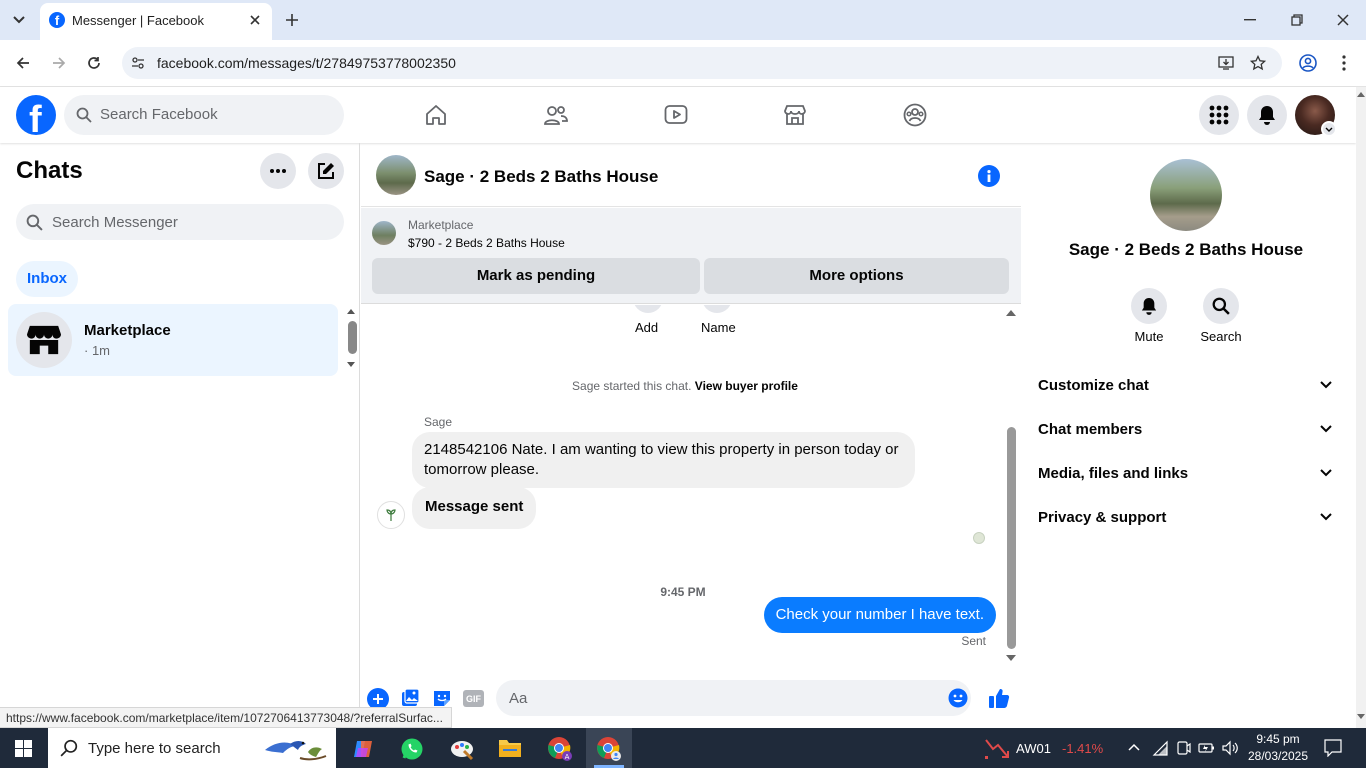  What do you see at coordinates (436, 115) in the screenshot?
I see `nav-home-icon` at bounding box center [436, 115].